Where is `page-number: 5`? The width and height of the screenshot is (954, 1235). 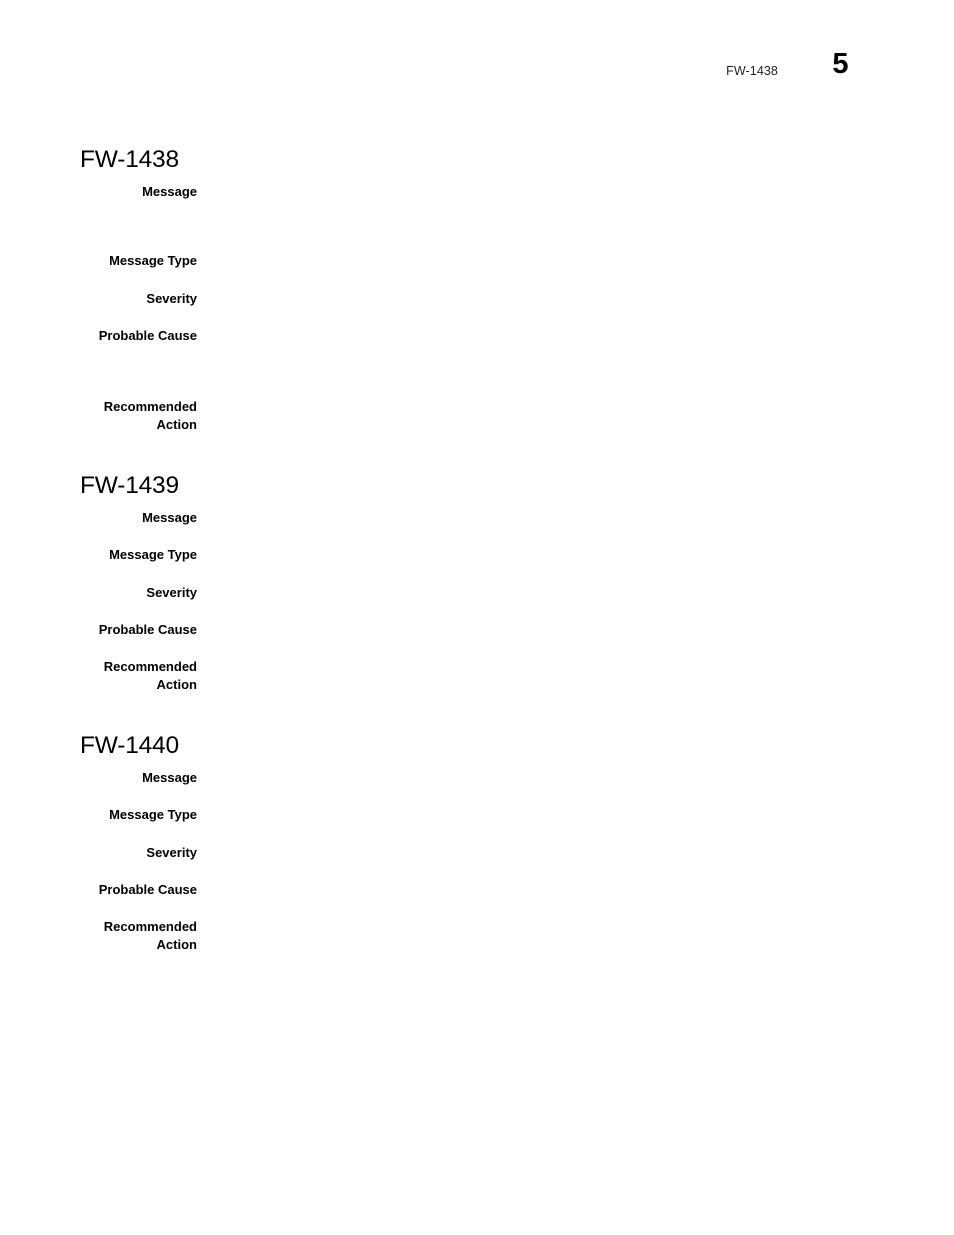
page-number: 5 is located at coordinates (840, 64).